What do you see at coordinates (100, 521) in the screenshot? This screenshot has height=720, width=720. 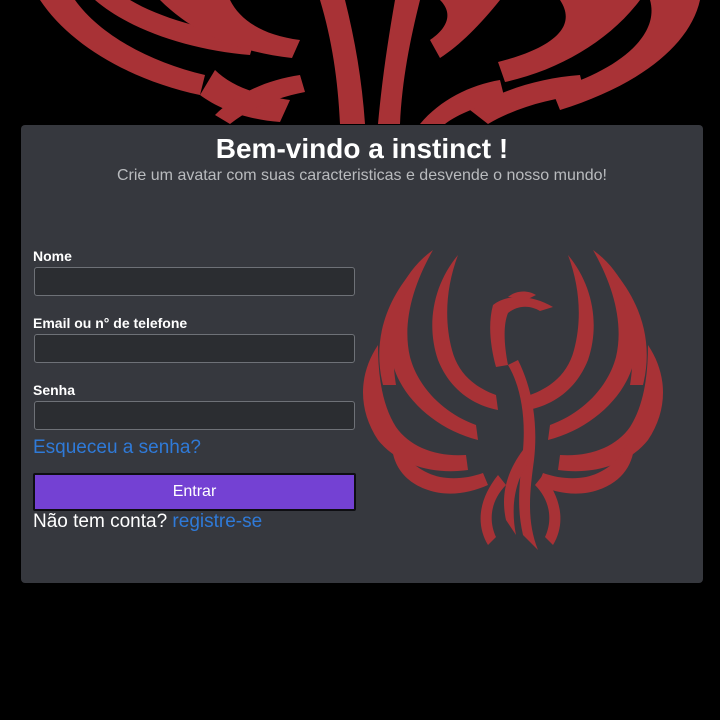 I see `signup-prompt-text: Não tem conta?` at bounding box center [100, 521].